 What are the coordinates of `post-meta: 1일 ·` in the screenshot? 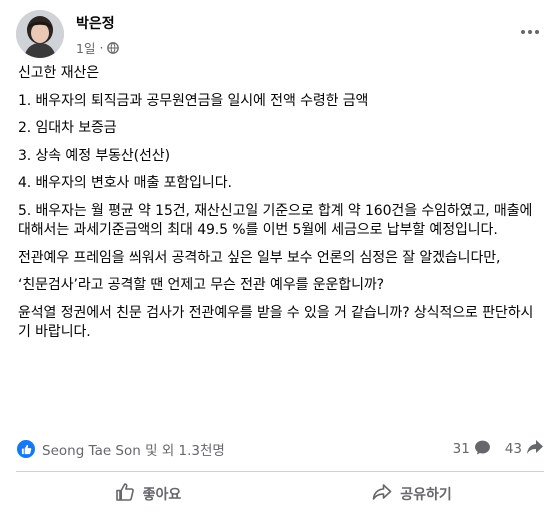 It's located at (98, 47).